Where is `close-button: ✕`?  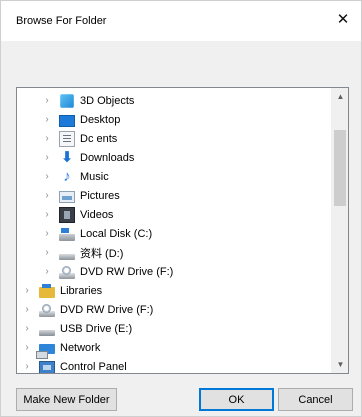
close-button: ✕ is located at coordinates (343, 19).